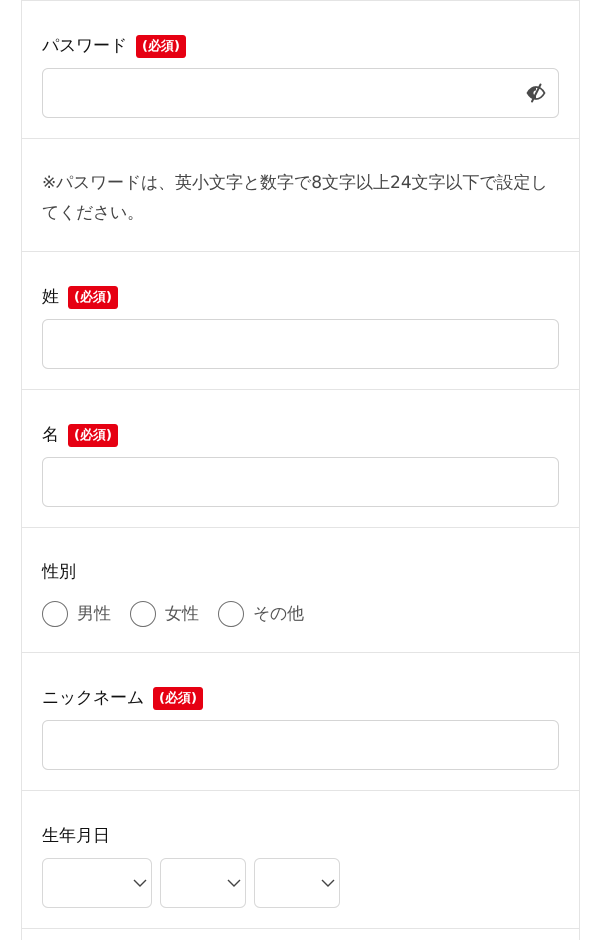  I want to click on field-label: 名, so click(50, 435).